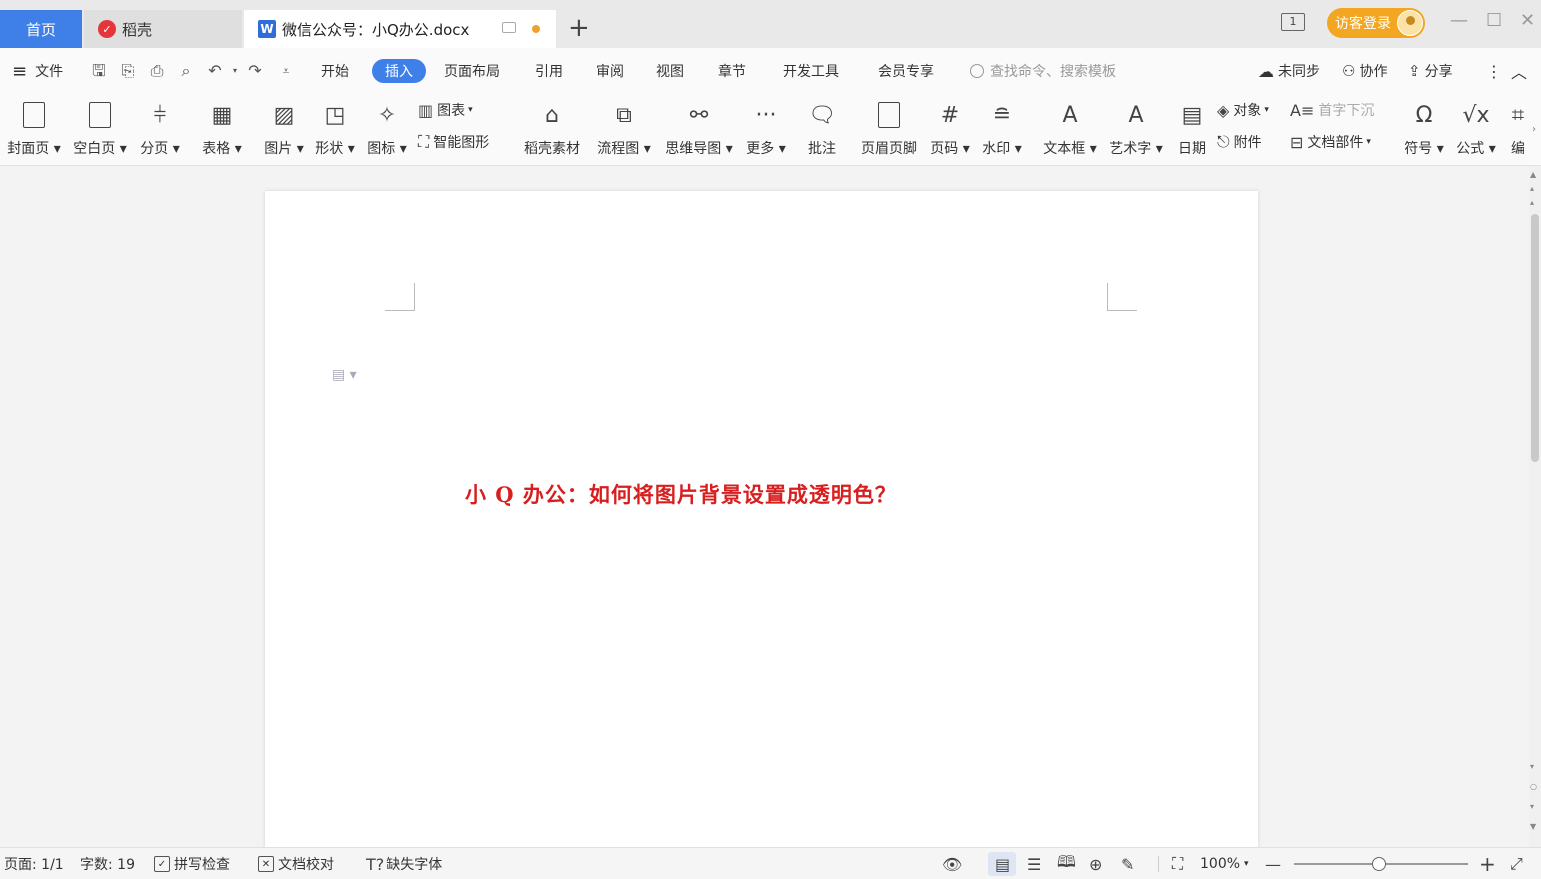 This screenshot has width=1541, height=879. What do you see at coordinates (889, 127) in the screenshot?
I see `header-footer-button: 页眉页脚` at bounding box center [889, 127].